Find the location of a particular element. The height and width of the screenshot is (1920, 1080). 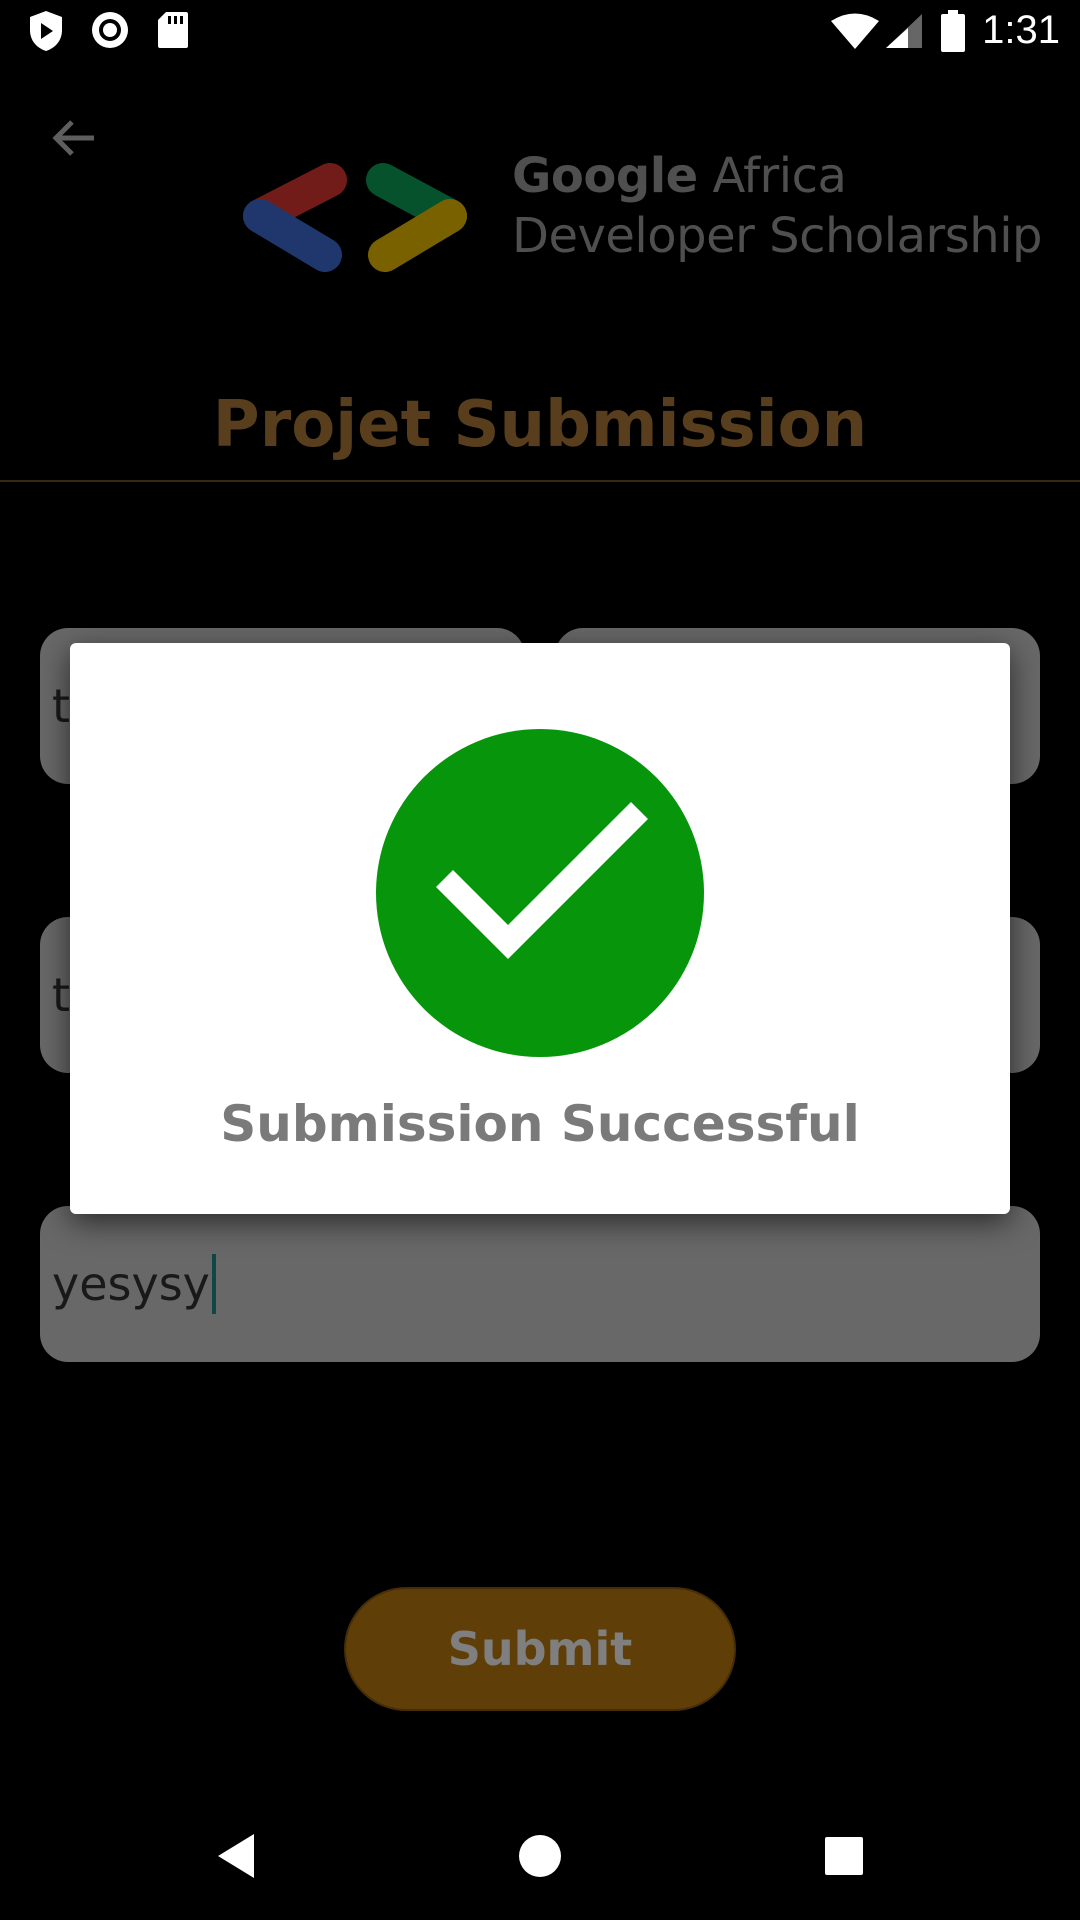

home-circle-icon is located at coordinates (540, 1858).